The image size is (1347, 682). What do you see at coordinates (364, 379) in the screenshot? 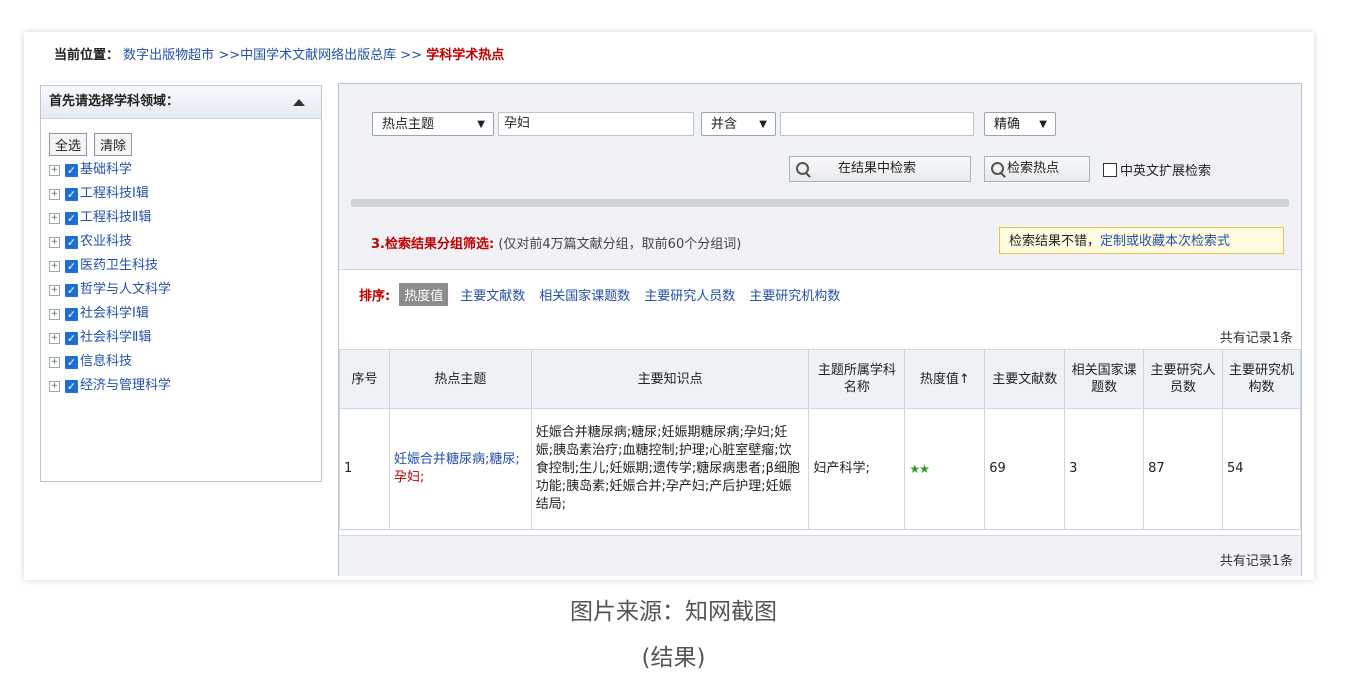
I see `col-header-index: 序号` at bounding box center [364, 379].